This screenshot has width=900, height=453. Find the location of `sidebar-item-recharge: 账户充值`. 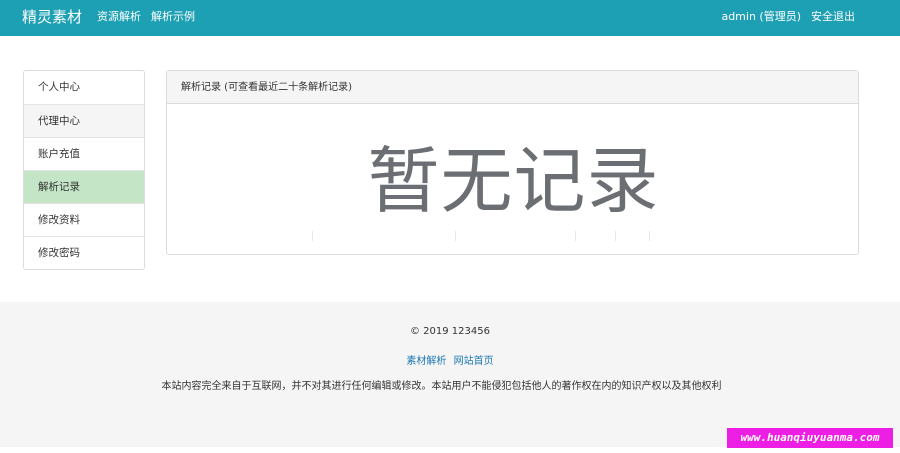

sidebar-item-recharge: 账户充值 is located at coordinates (84, 153).